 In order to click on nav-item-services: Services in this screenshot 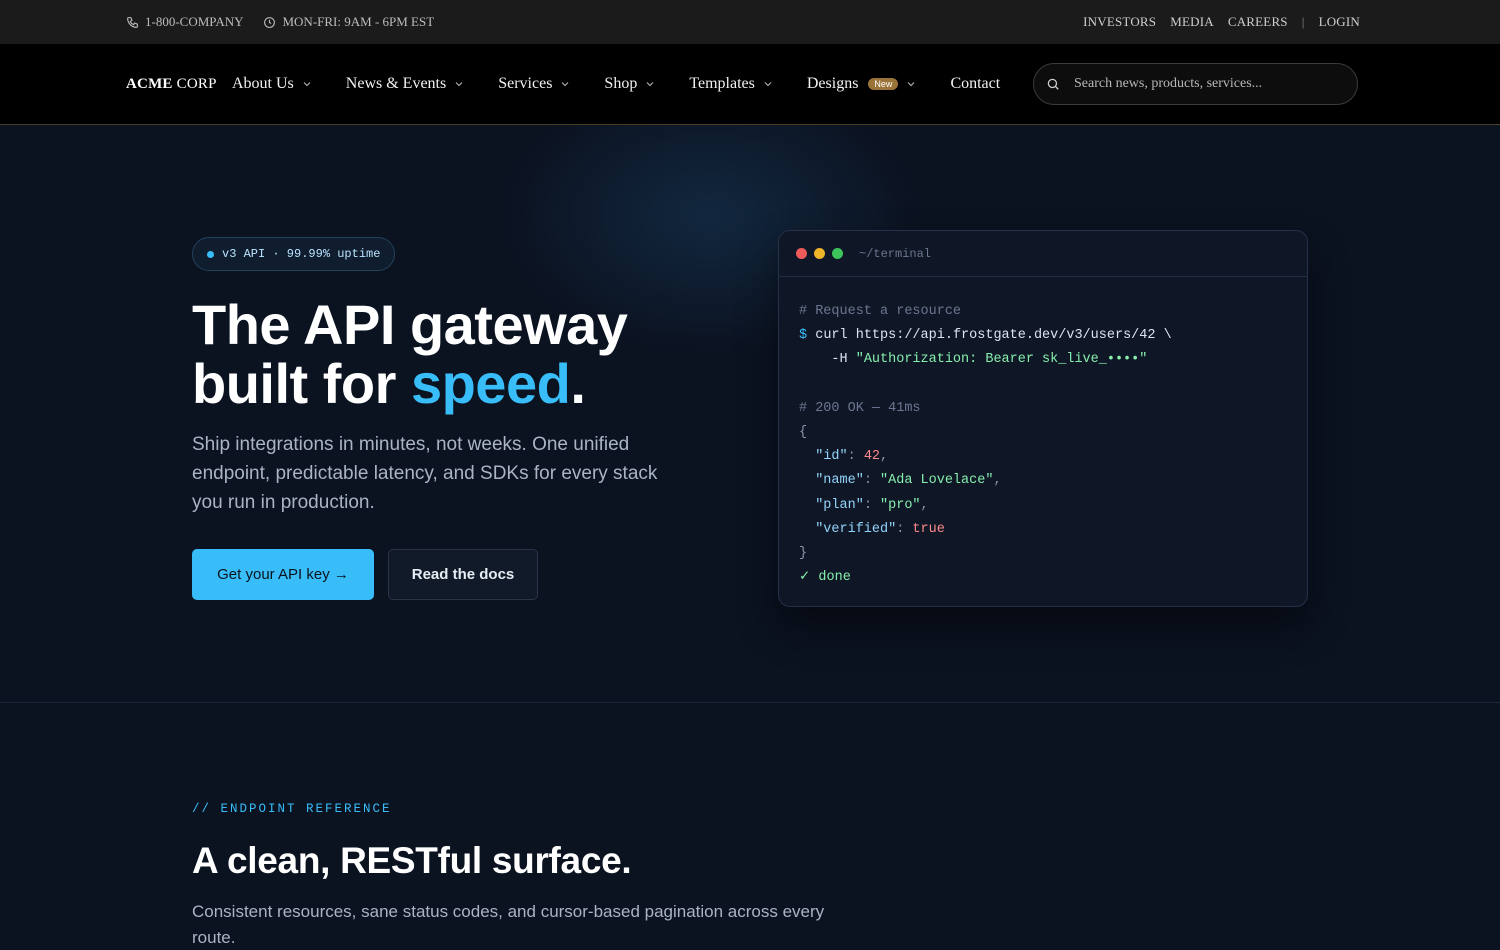, I will do `click(534, 84)`.